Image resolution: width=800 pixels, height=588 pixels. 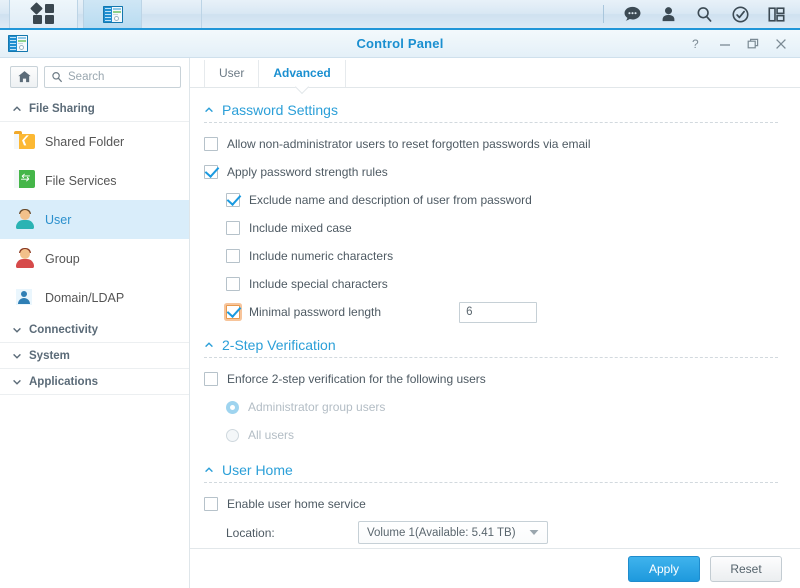 I want to click on sidebar-section-connectivity: Connectivity, so click(x=94, y=330).